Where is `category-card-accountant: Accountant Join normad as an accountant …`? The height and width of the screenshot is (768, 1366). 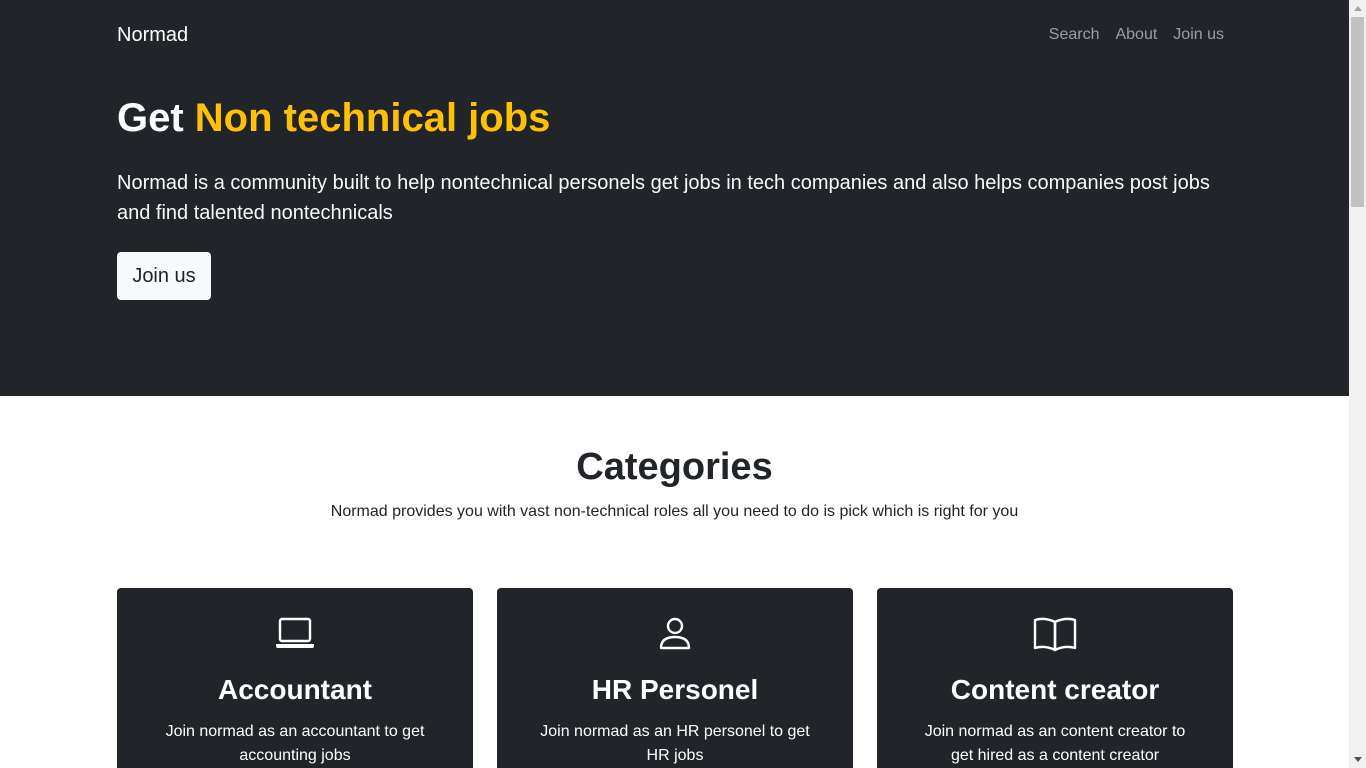 category-card-accountant: Accountant Join normad as an accountant … is located at coordinates (295, 678).